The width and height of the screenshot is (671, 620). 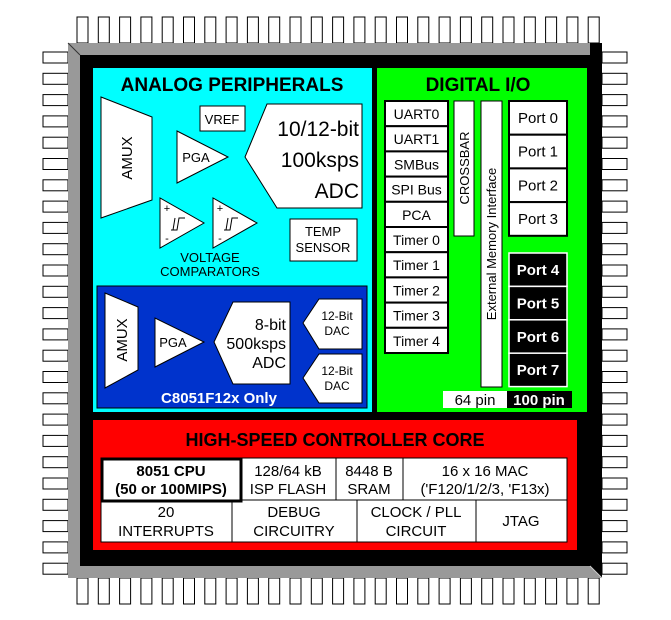 I want to click on pin64-label: 64 pin, so click(x=475, y=400).